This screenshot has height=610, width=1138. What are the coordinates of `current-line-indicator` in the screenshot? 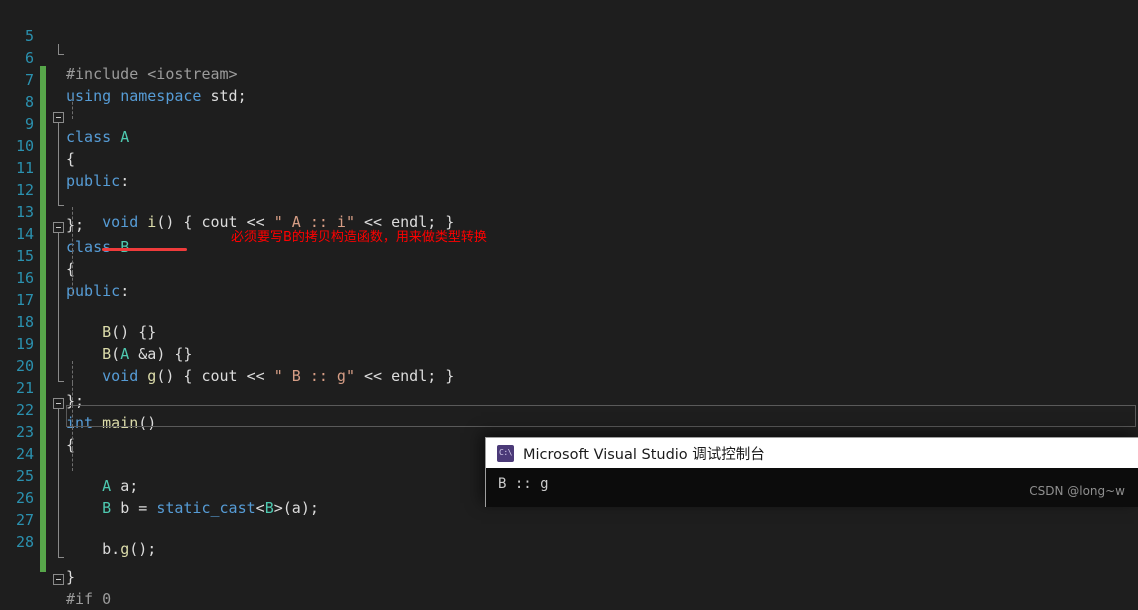 It's located at (601, 416).